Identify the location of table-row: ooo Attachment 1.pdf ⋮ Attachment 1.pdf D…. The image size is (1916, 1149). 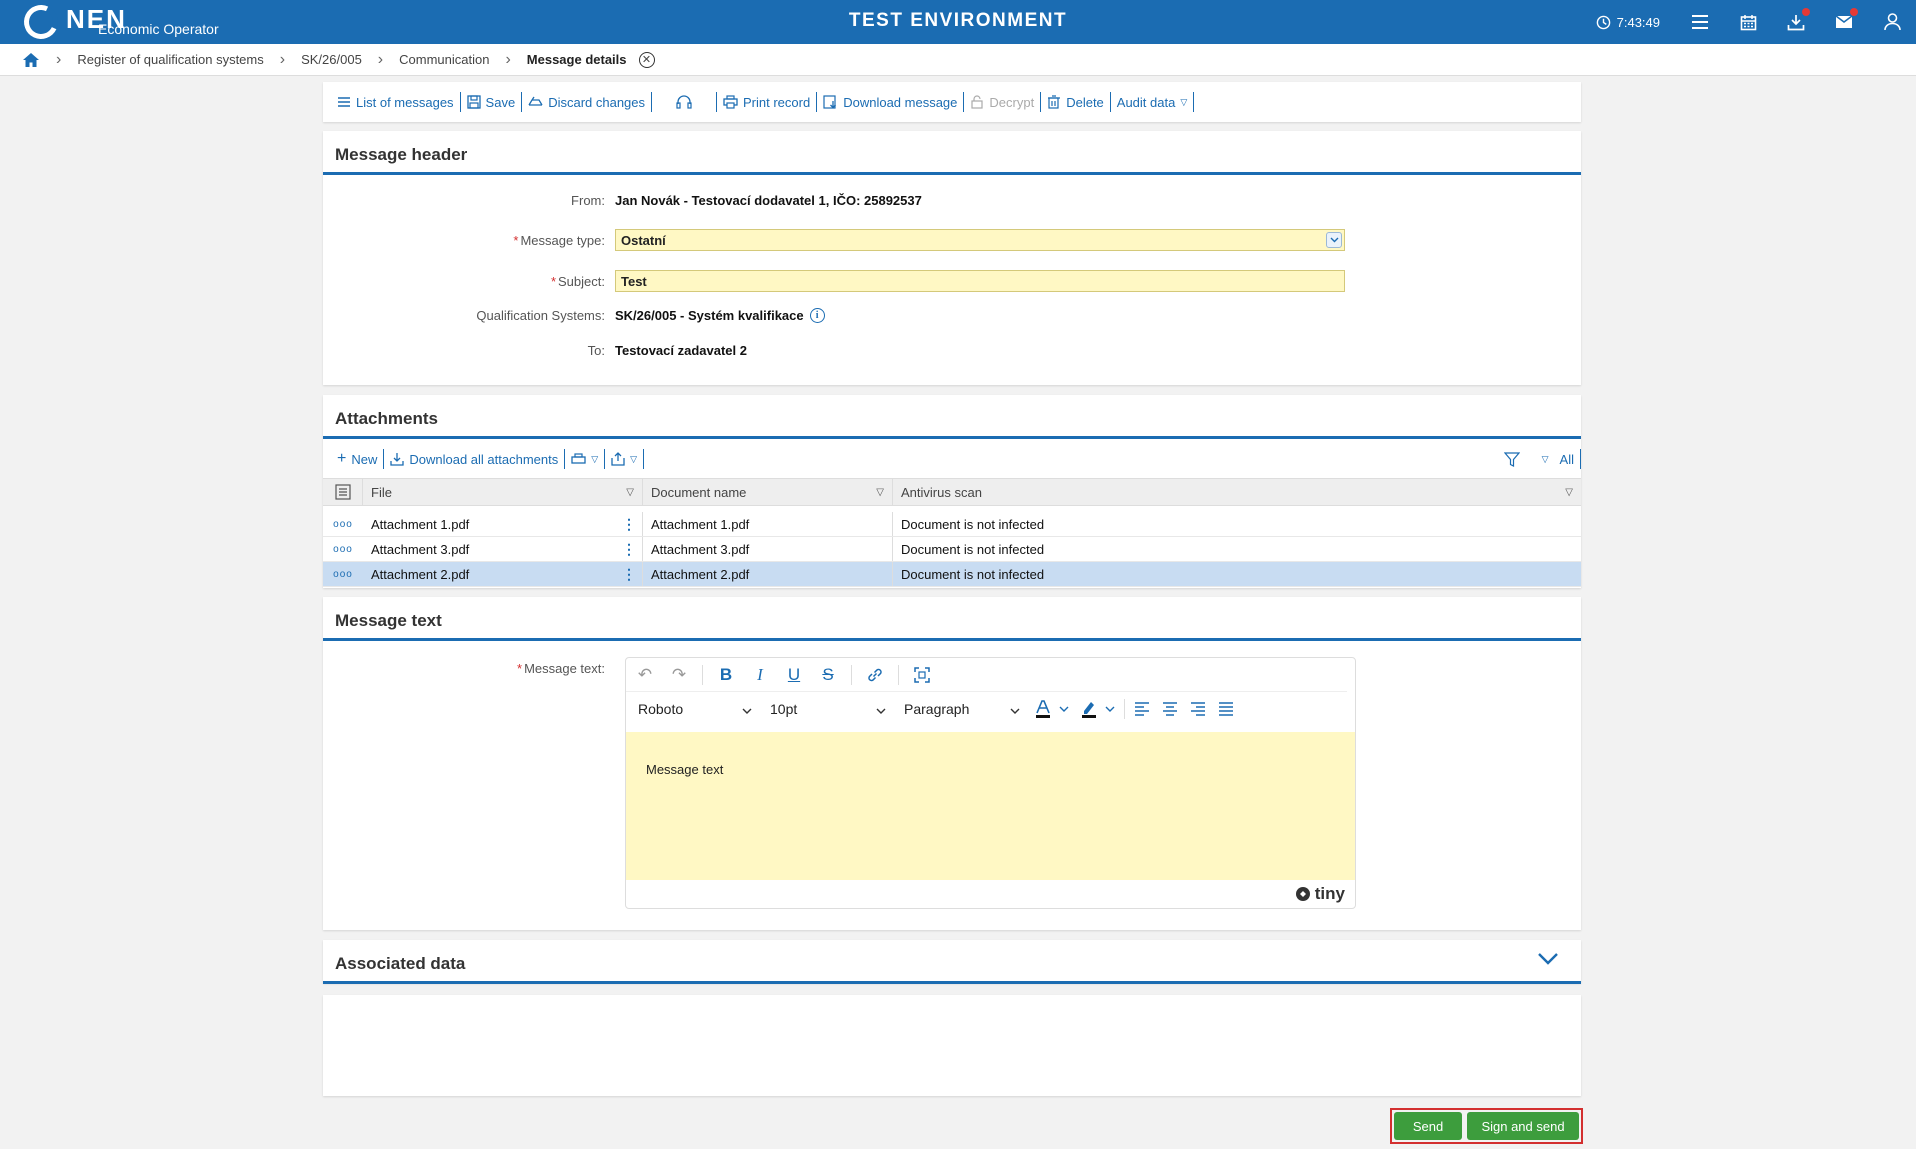
(952, 524).